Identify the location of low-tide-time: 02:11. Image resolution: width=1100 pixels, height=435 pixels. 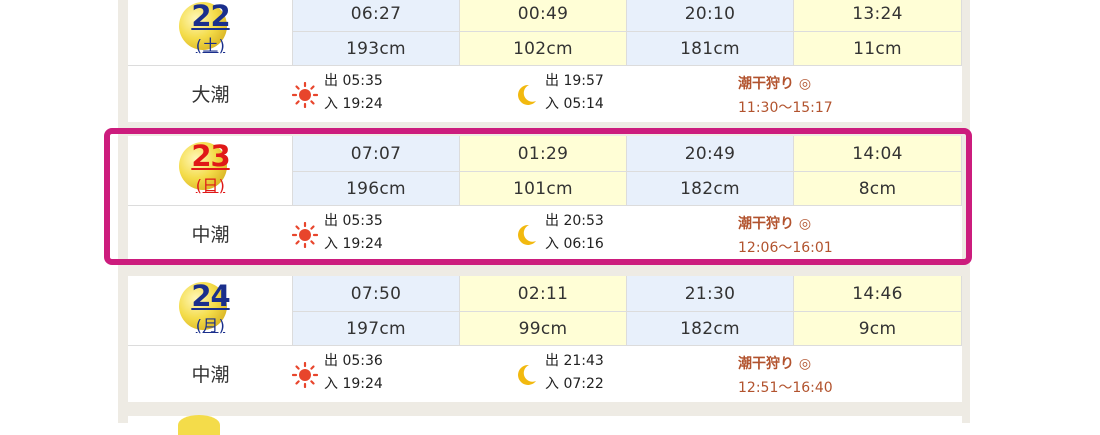
(543, 294).